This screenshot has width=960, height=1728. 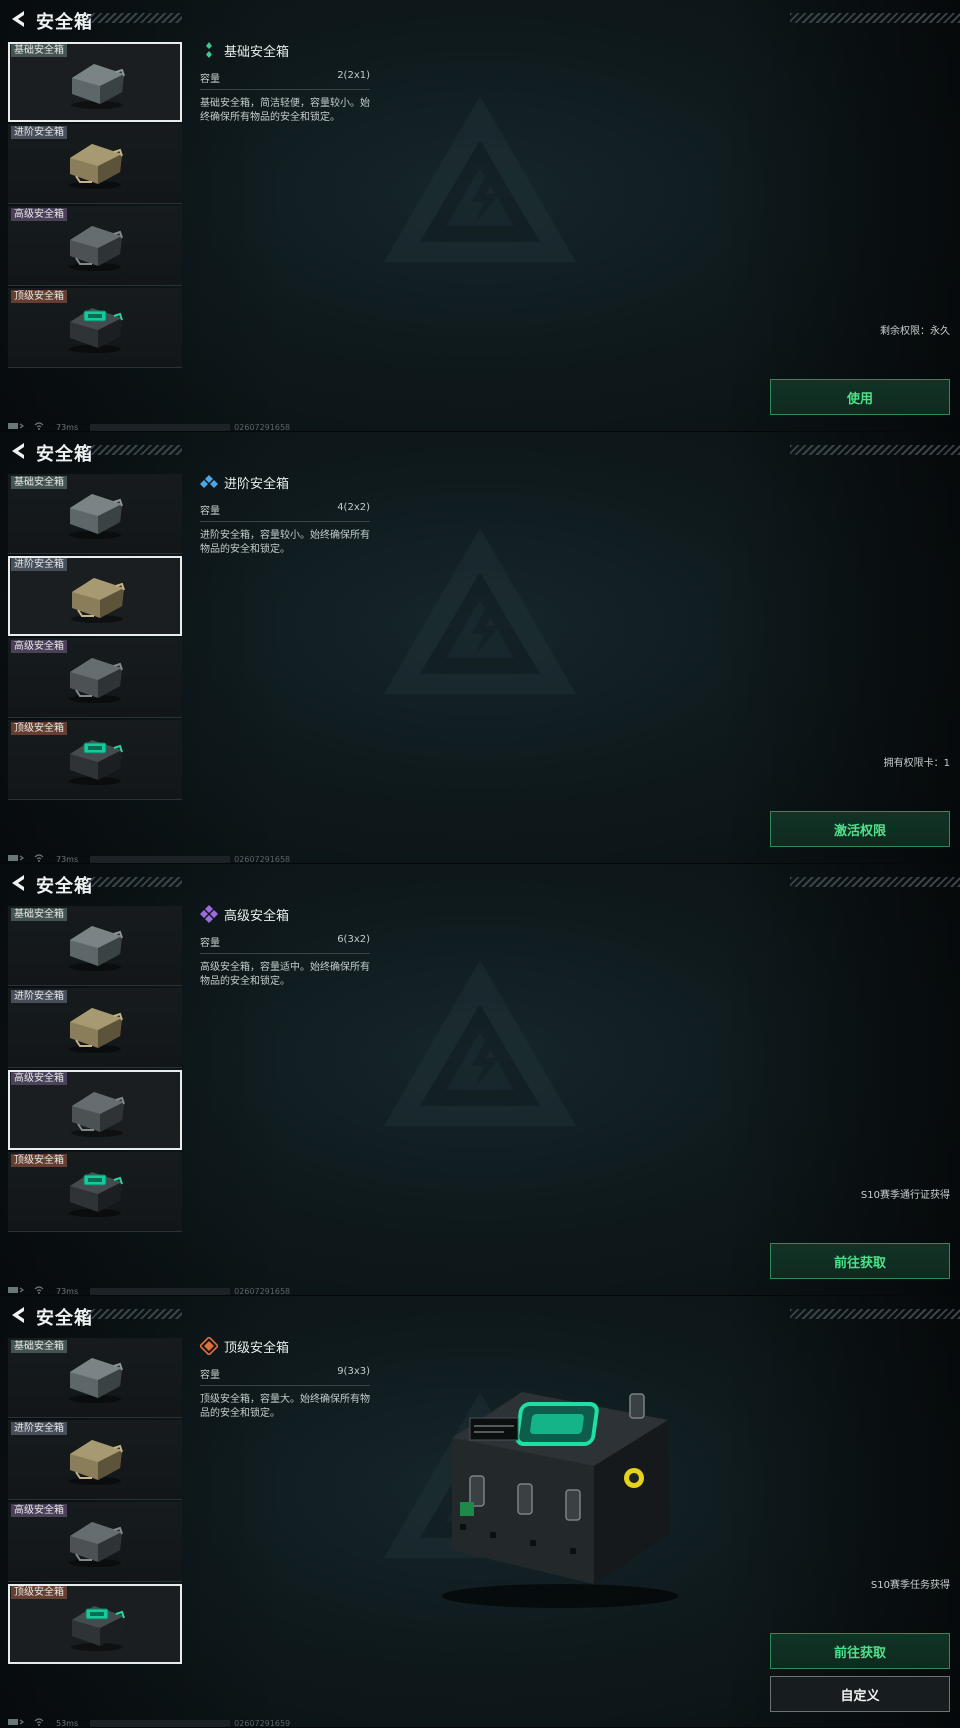 I want to click on item-description: 进阶安全箱，容量较小。始终确保所有物品的安全和锁定。, so click(x=285, y=542).